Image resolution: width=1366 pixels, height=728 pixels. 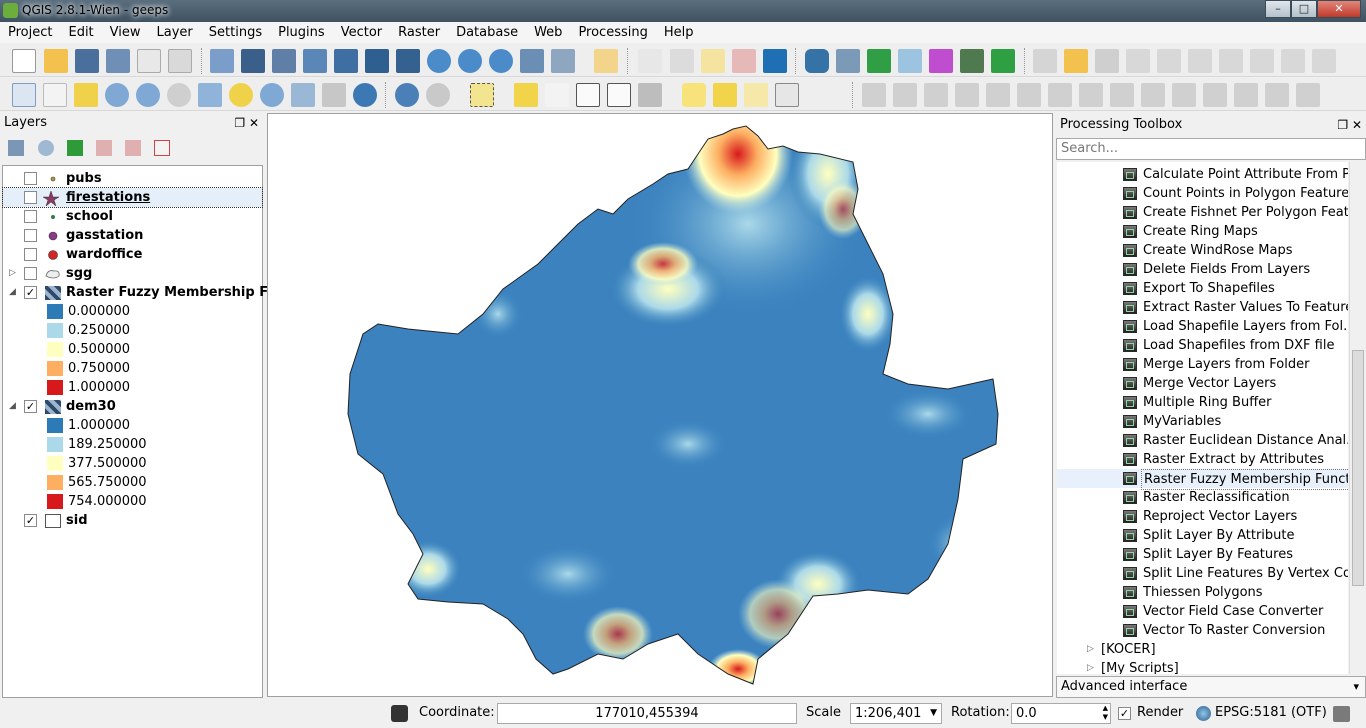 What do you see at coordinates (972, 61) in the screenshot?
I see `plugin-manager-icon` at bounding box center [972, 61].